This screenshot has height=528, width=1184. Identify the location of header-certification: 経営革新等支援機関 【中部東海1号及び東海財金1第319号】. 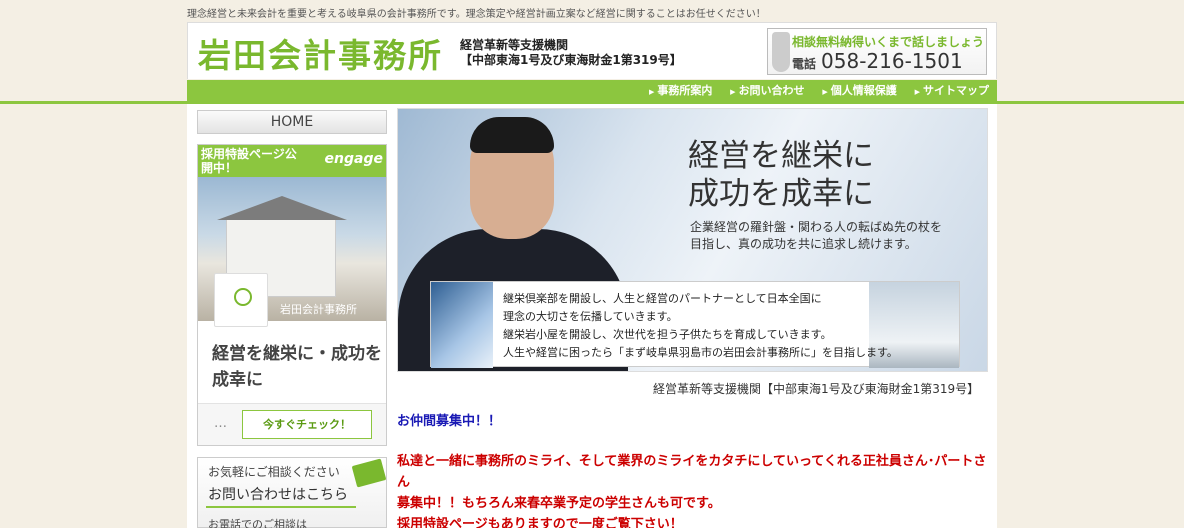
(571, 53).